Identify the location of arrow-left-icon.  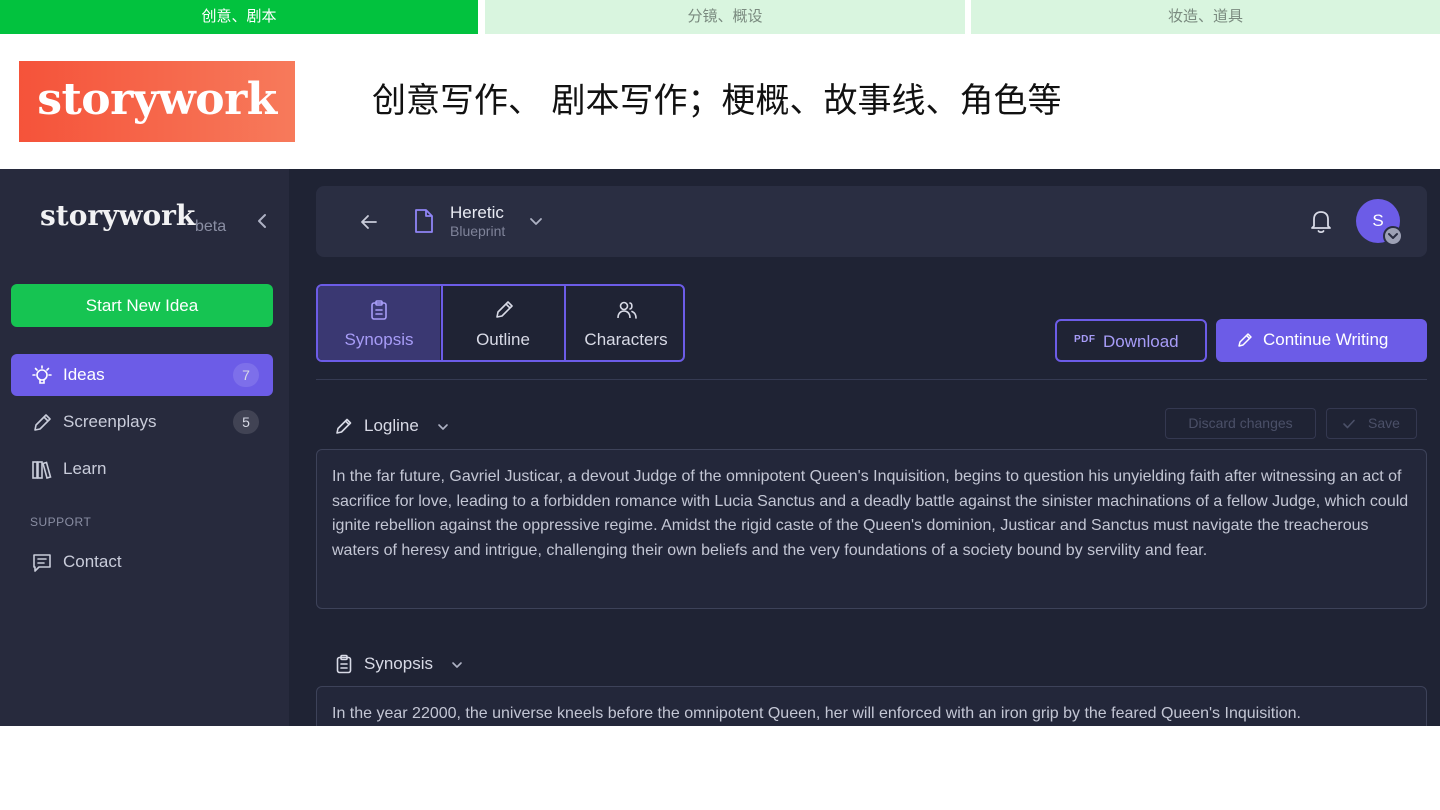
(369, 222).